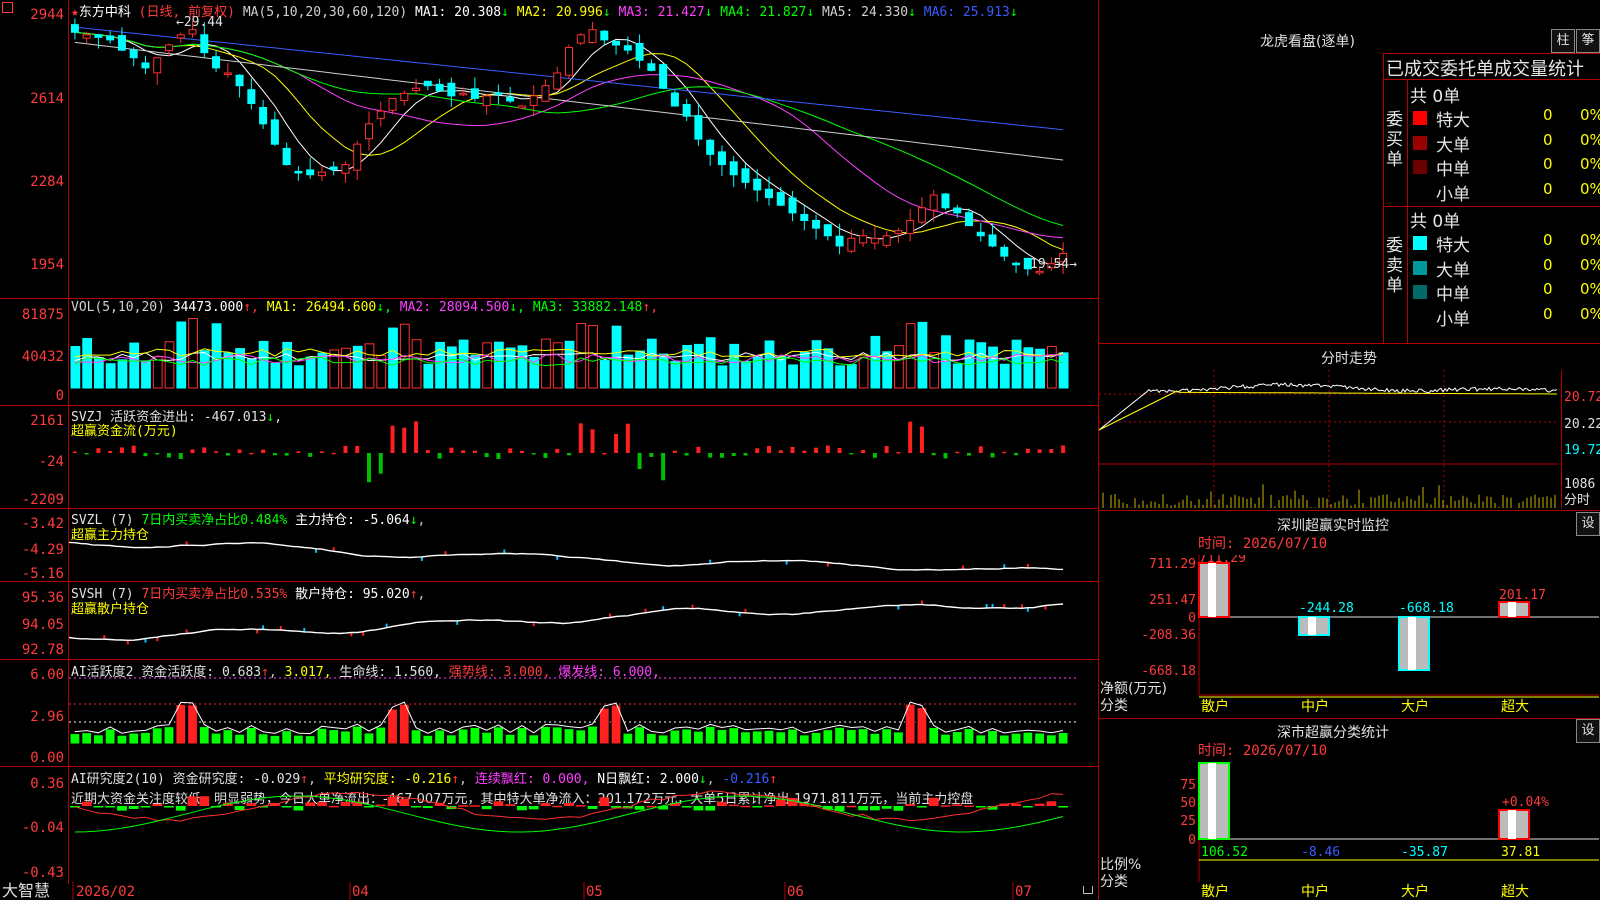  I want to click on svsh-chart, so click(583, 625).